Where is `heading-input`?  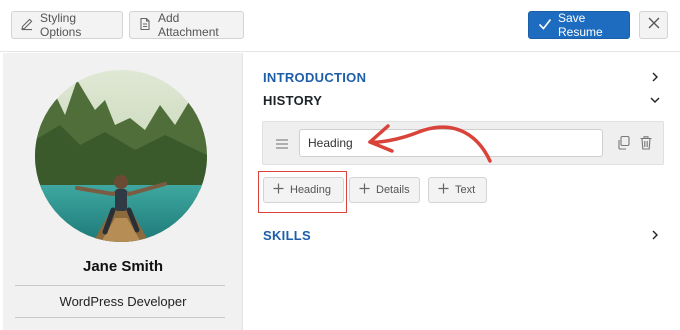 heading-input is located at coordinates (451, 143).